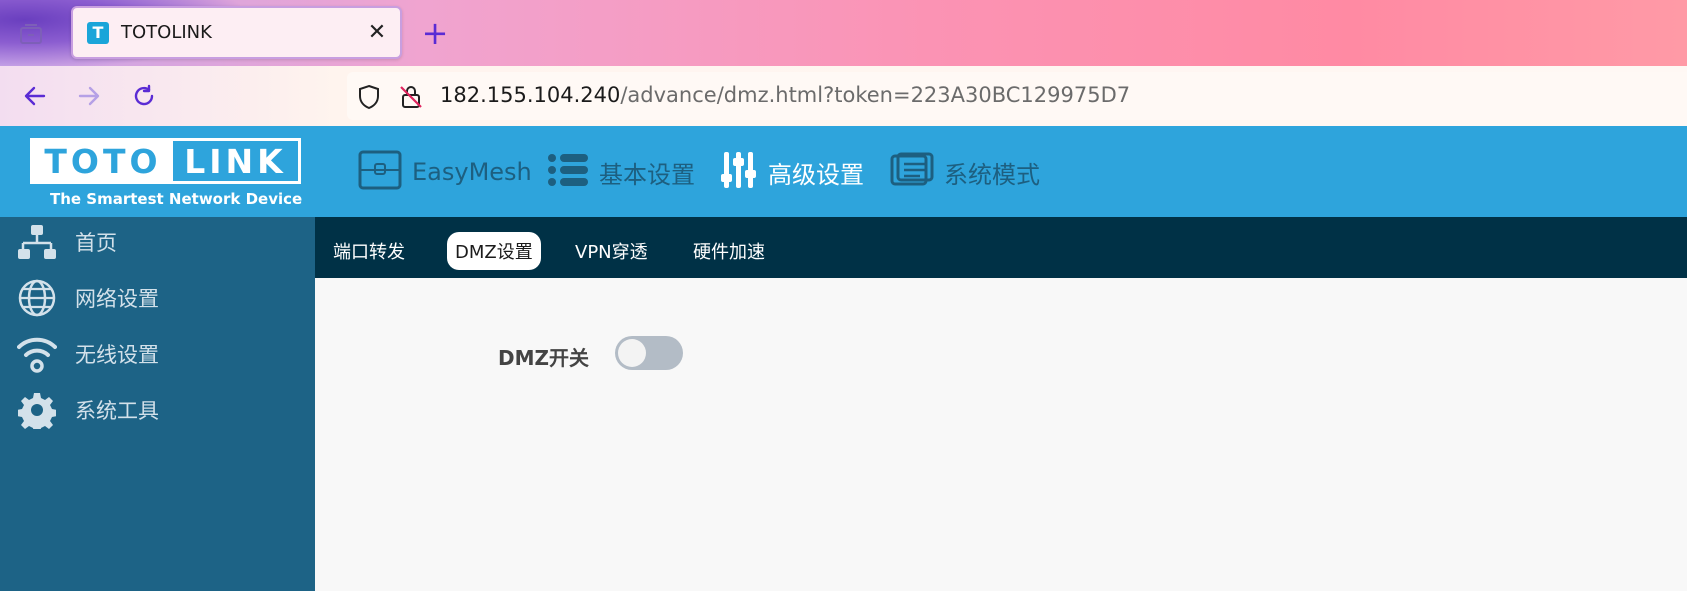  I want to click on sidebar-item-network: 网络设置, so click(157, 298).